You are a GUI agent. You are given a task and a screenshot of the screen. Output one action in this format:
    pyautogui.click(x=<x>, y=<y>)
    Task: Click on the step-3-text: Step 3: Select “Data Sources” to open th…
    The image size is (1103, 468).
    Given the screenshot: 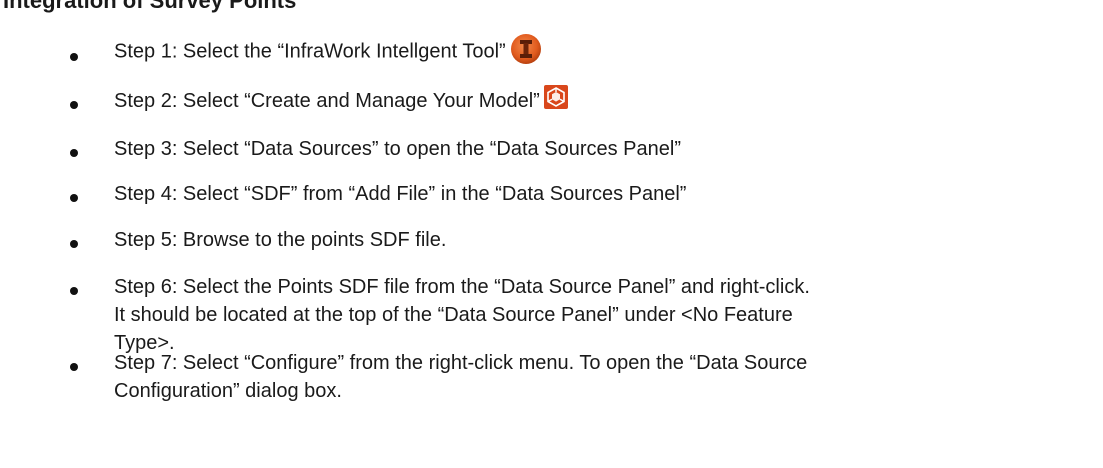 What is the action you would take?
    pyautogui.click(x=397, y=149)
    